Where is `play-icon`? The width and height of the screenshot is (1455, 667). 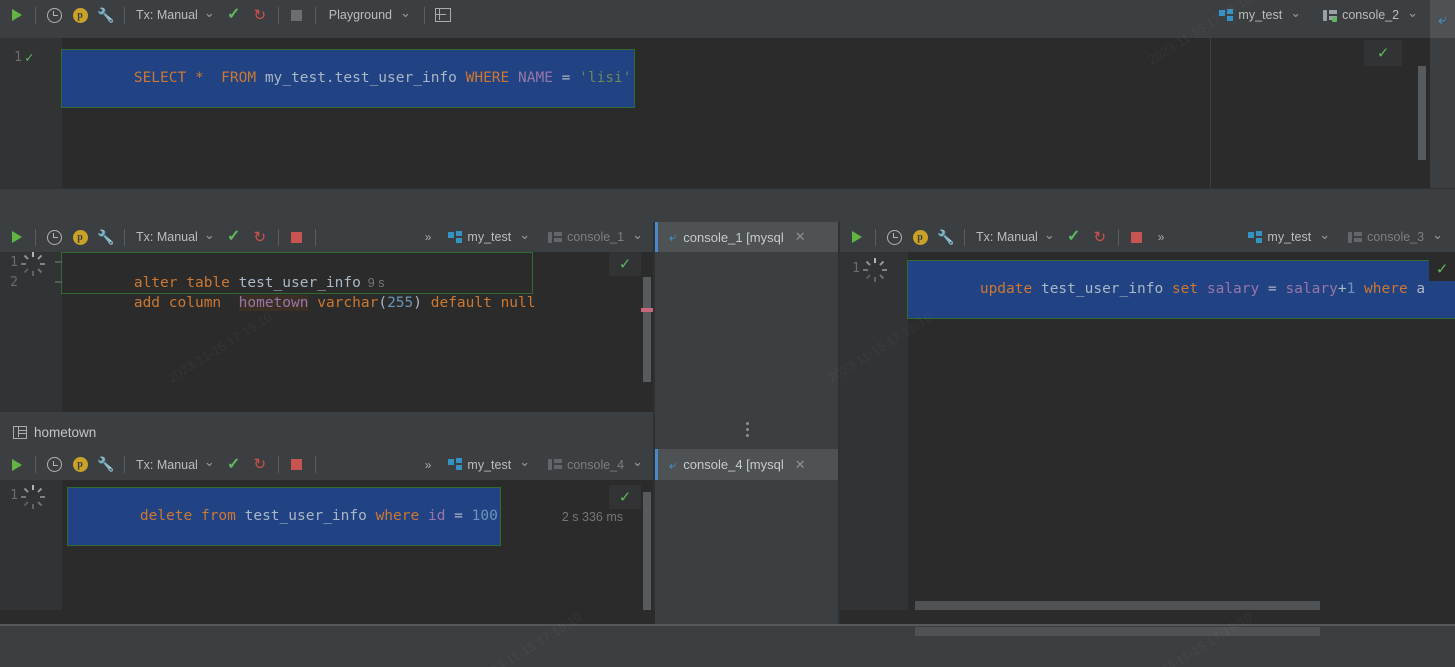 play-icon is located at coordinates (17, 15).